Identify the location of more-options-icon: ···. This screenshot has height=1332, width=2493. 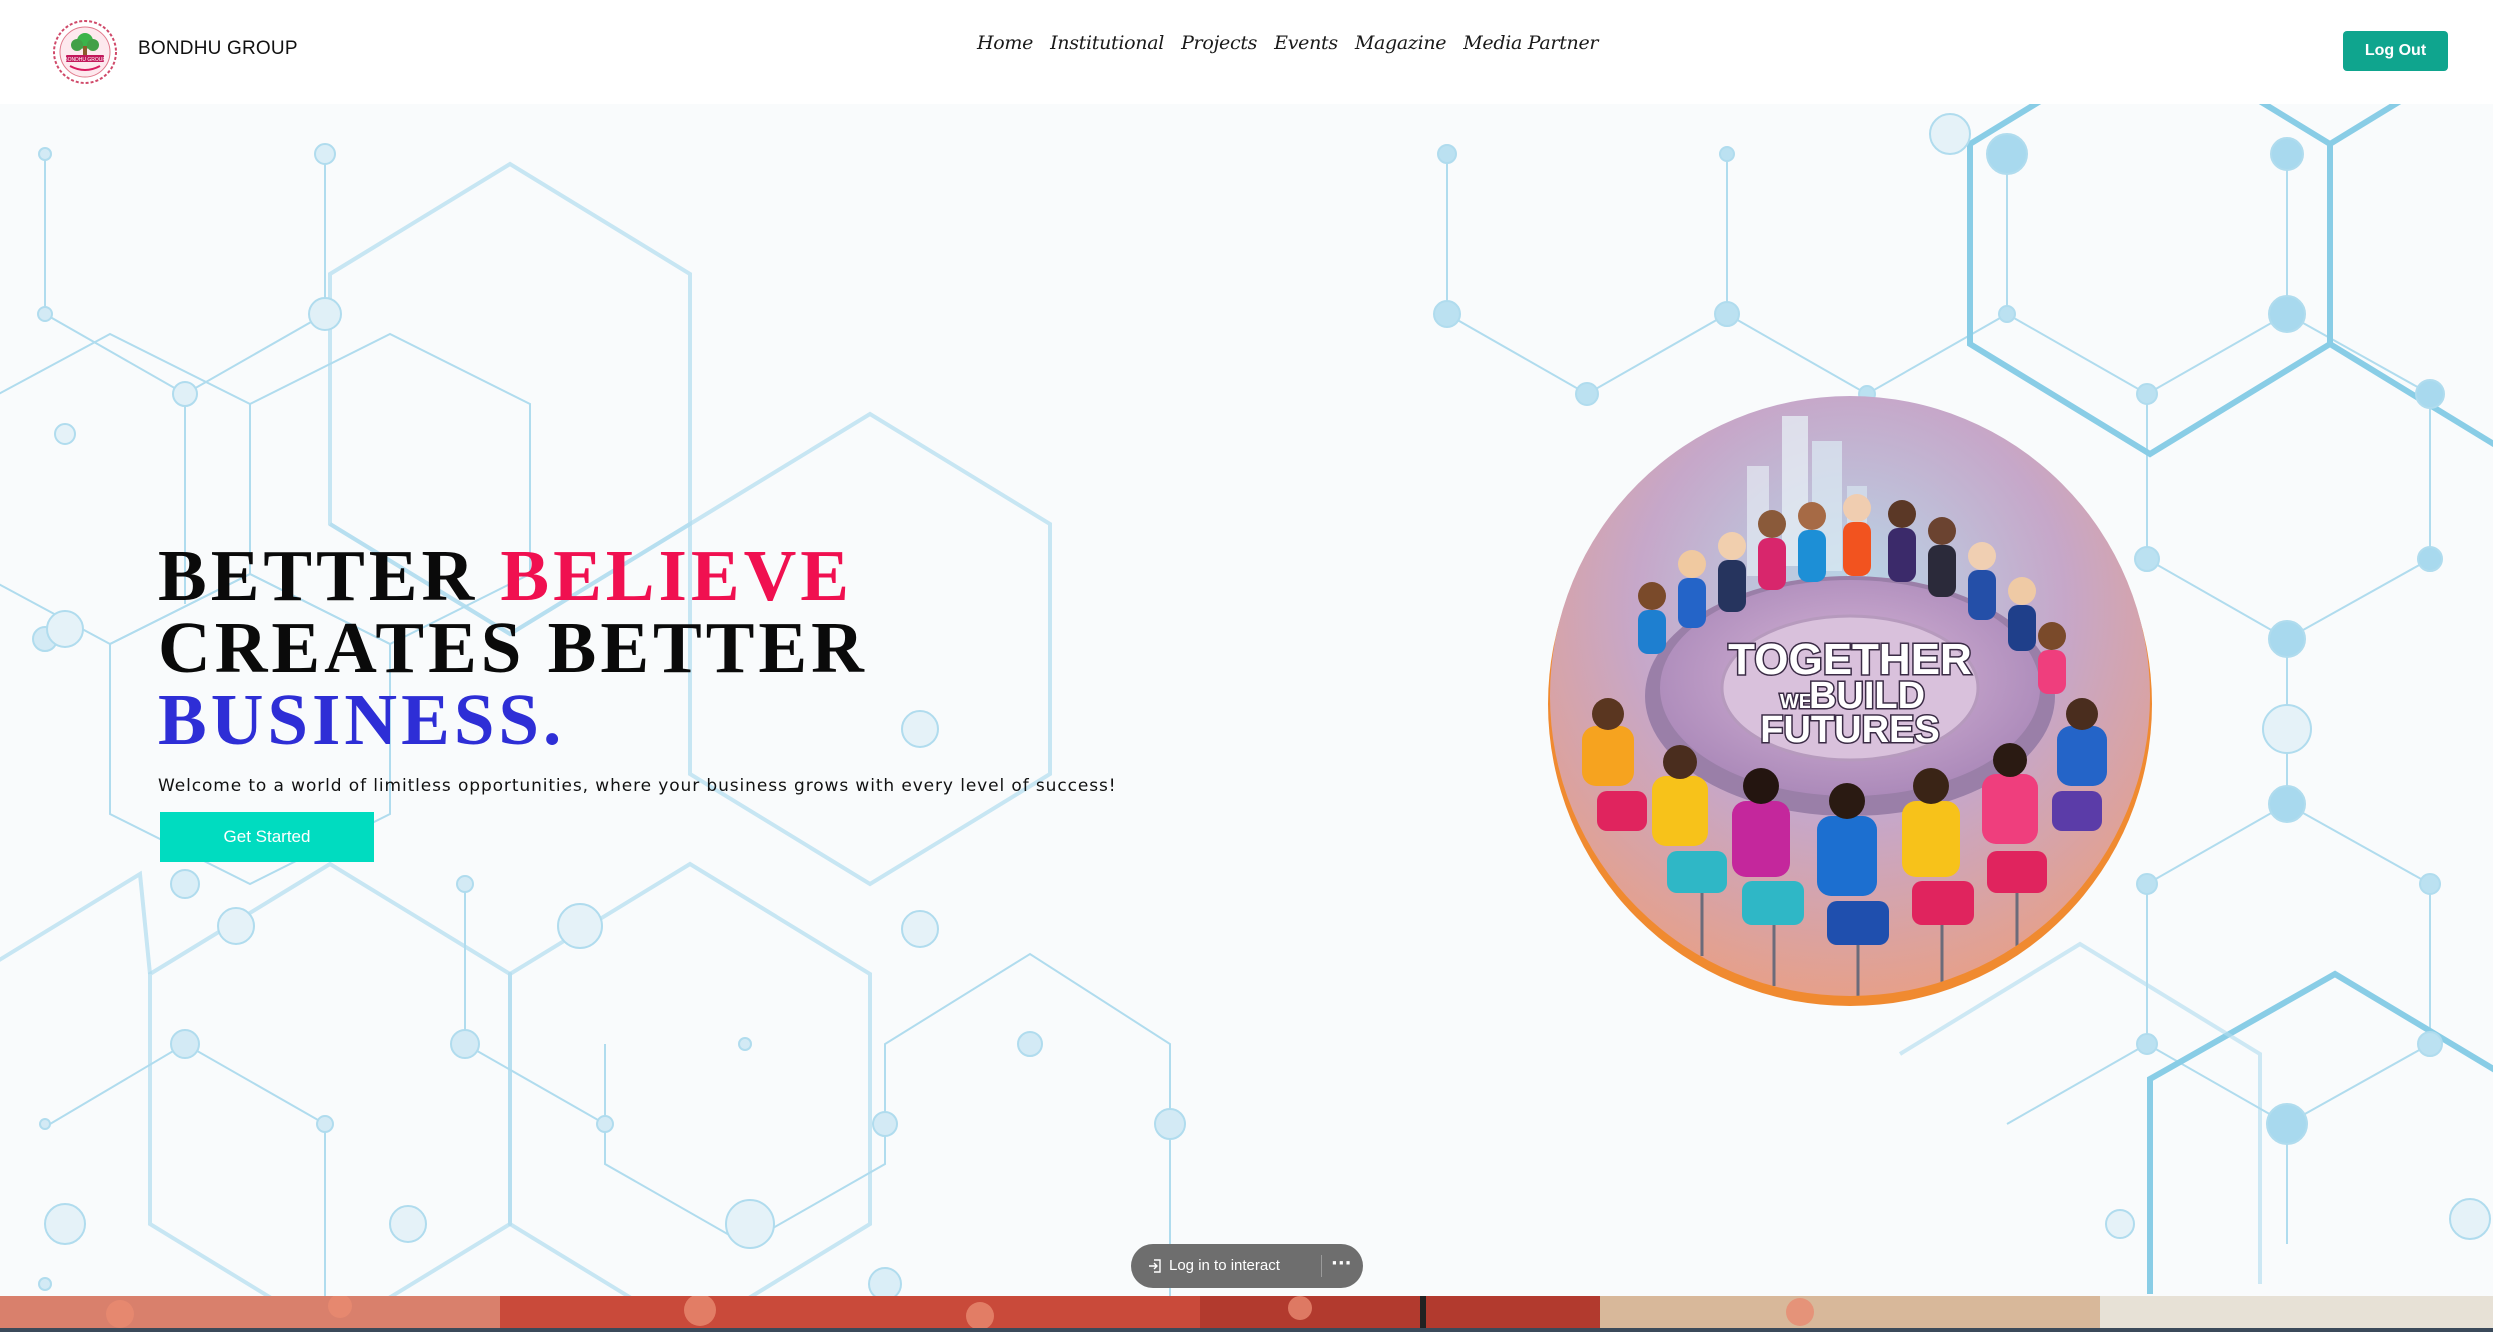
(1341, 1263).